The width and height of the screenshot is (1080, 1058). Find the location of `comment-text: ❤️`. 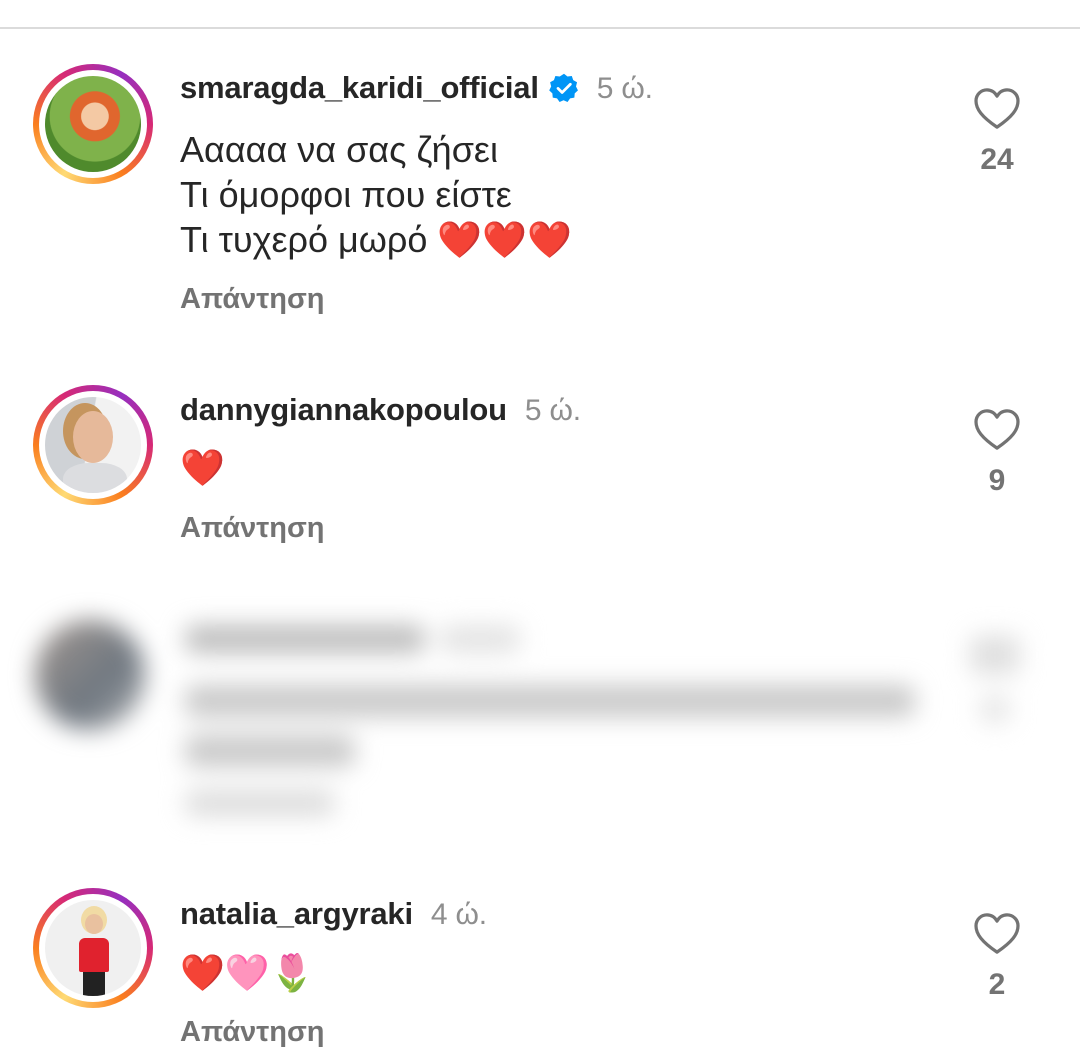

comment-text: ❤️ is located at coordinates (202, 467).